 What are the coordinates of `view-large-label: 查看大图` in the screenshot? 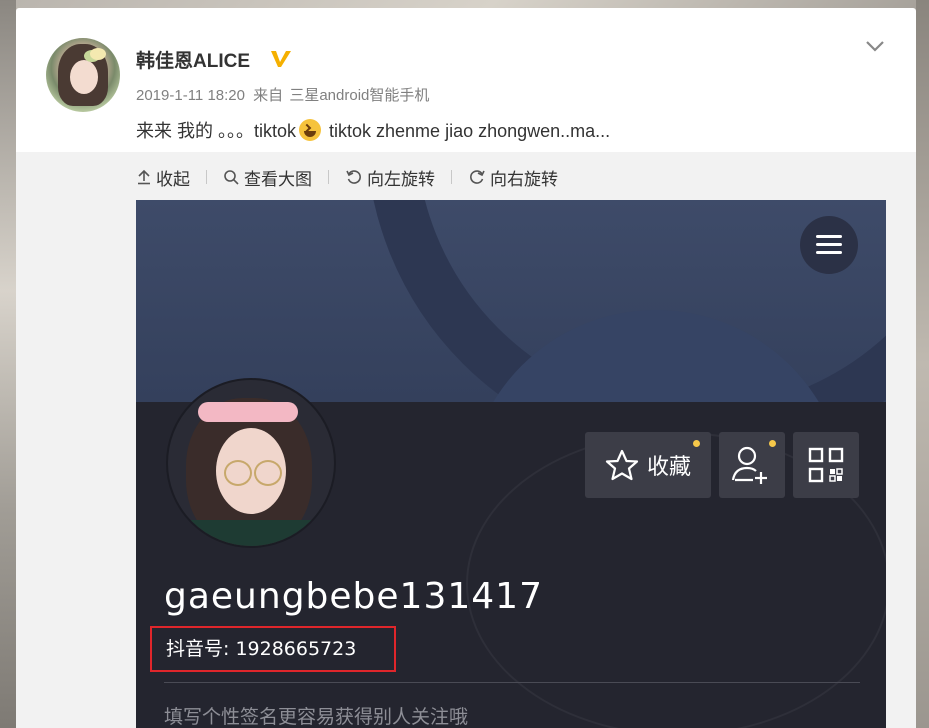 It's located at (278, 179).